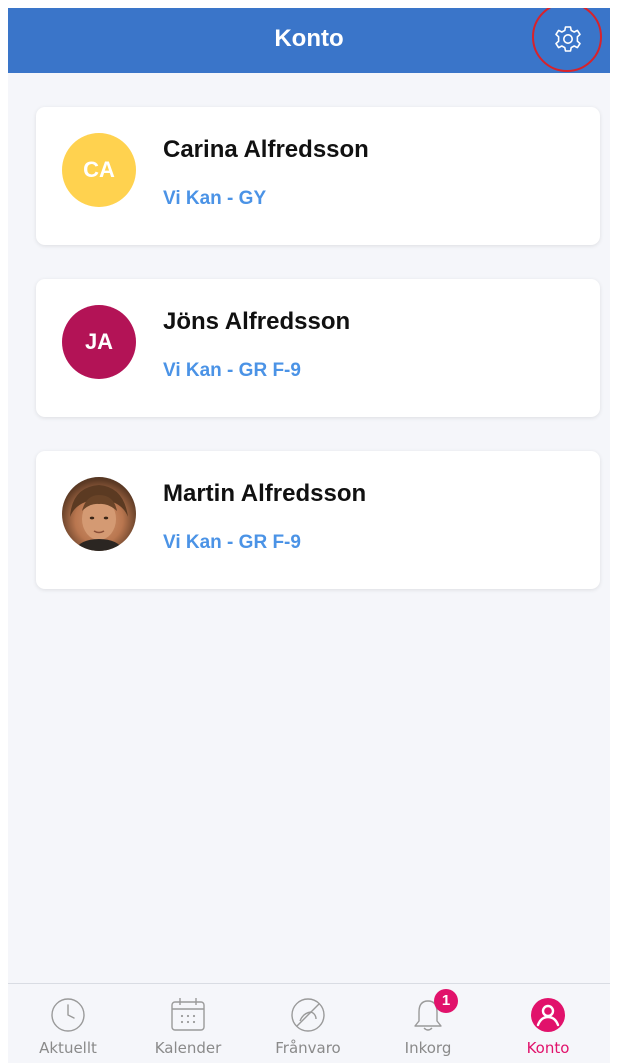 The width and height of the screenshot is (618, 1063). I want to click on avatar-photo, so click(99, 514).